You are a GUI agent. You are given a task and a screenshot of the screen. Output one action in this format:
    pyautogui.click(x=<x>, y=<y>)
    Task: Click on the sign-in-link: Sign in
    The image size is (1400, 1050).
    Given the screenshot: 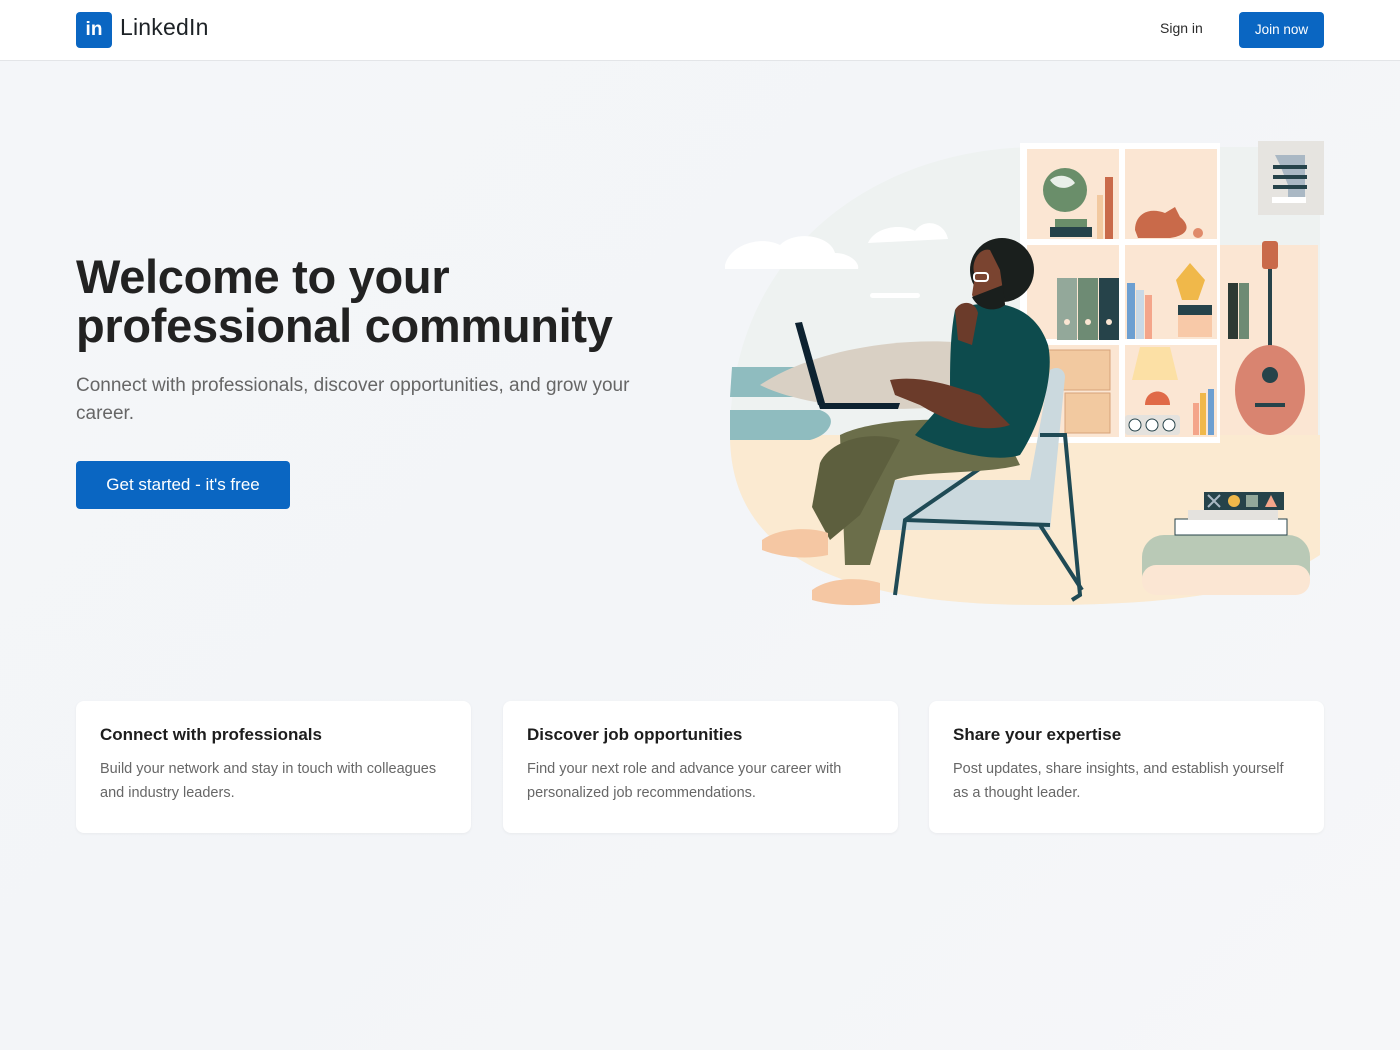 What is the action you would take?
    pyautogui.click(x=1181, y=28)
    